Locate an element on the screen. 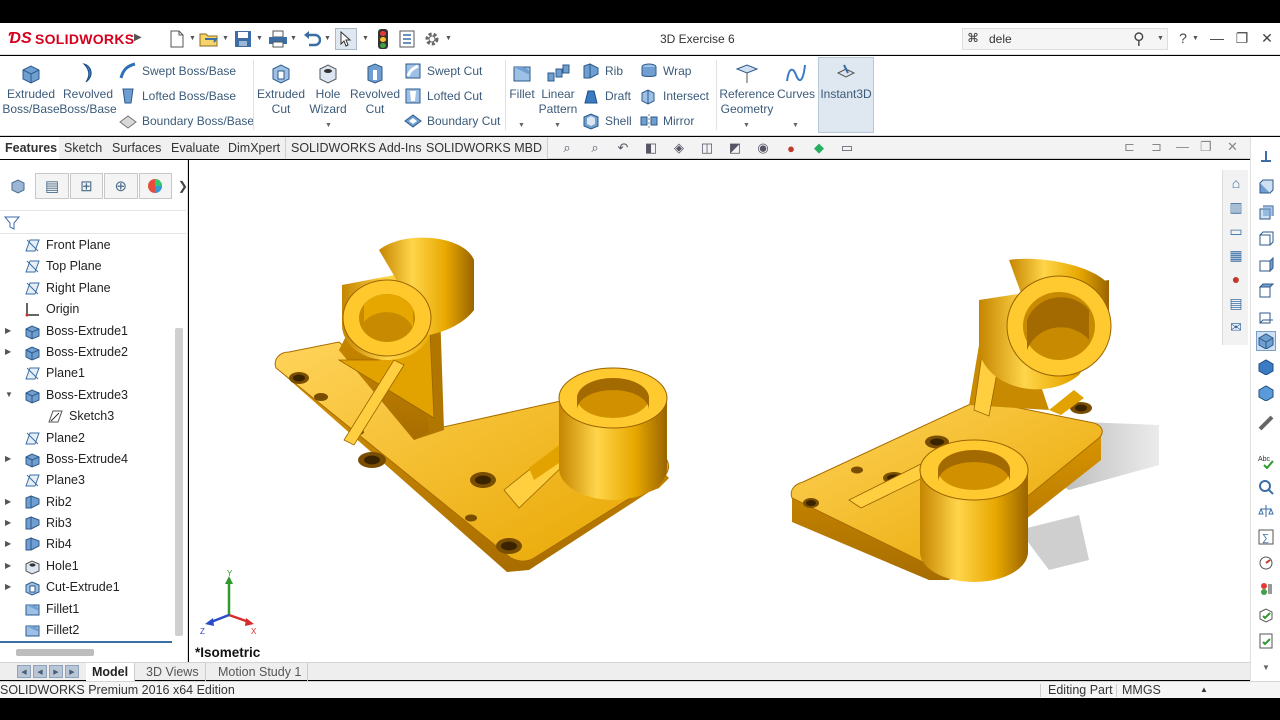 This screenshot has height=720, width=1280. extruded-boss-button: Extruded Boss/Base is located at coordinates (31, 95).